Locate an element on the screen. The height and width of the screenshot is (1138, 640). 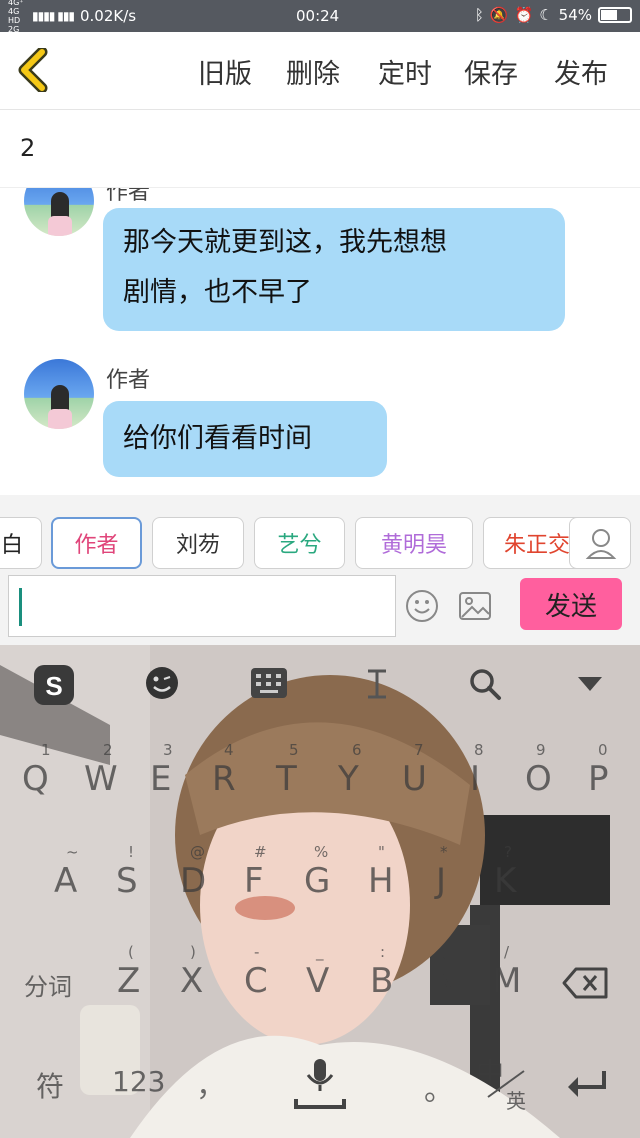
key-p: P is located at coordinates (598, 779).